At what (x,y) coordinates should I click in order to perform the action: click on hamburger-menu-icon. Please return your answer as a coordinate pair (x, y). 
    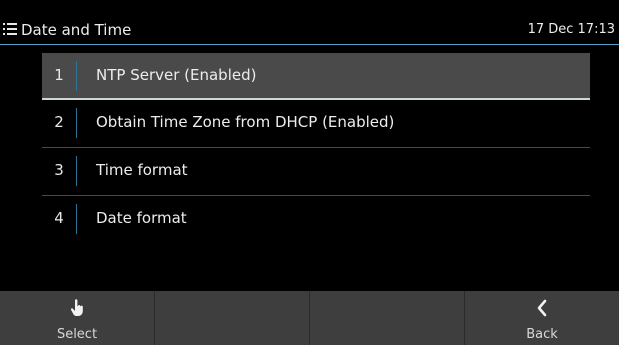
    Looking at the image, I should click on (10, 30).